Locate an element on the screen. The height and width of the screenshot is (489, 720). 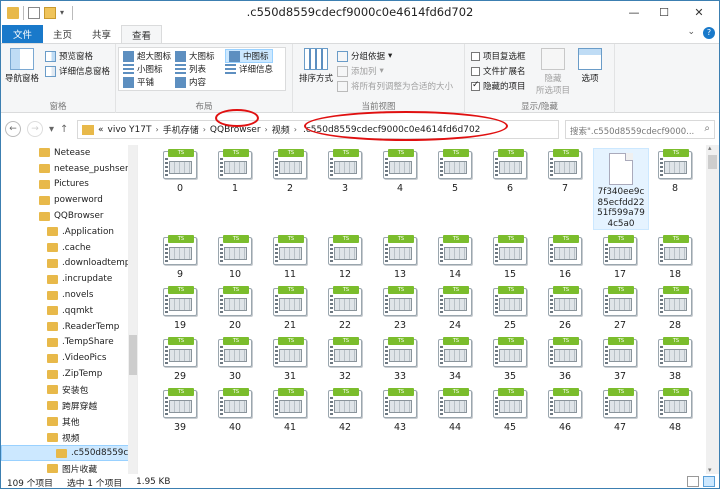
nav-tree-item: powerword is located at coordinates (69, 200).